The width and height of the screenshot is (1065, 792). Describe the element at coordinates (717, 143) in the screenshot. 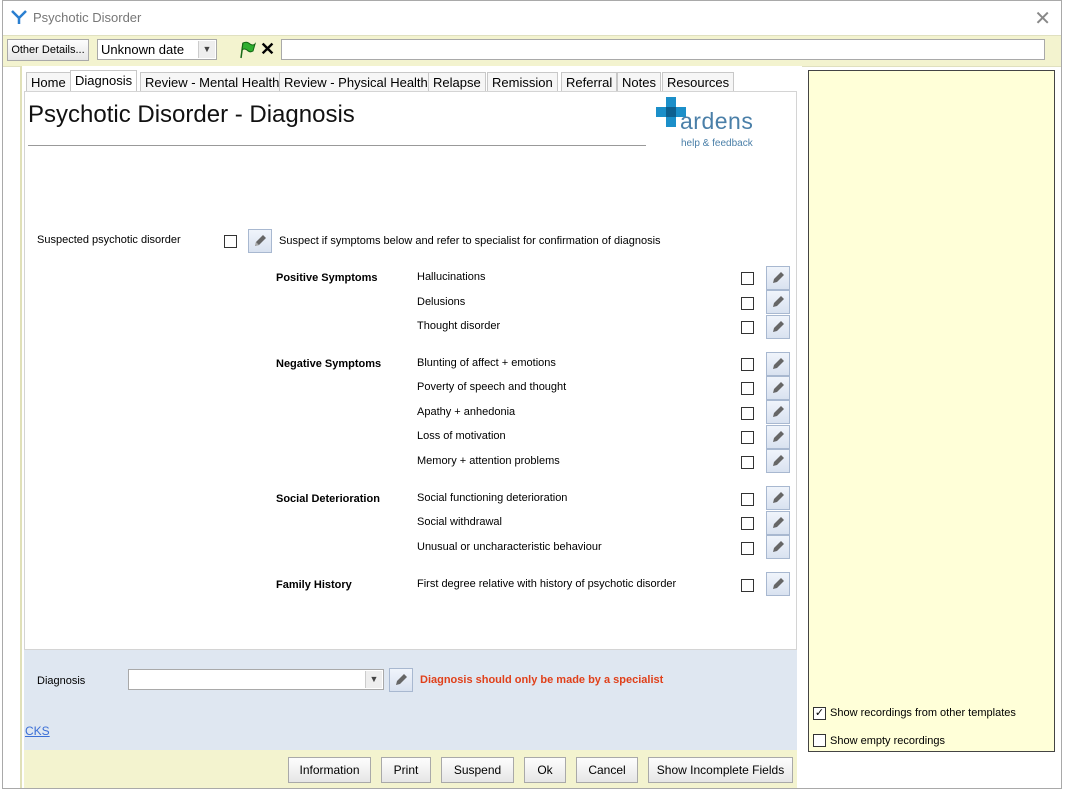

I see `help-feedback-link: help & feedback` at that location.